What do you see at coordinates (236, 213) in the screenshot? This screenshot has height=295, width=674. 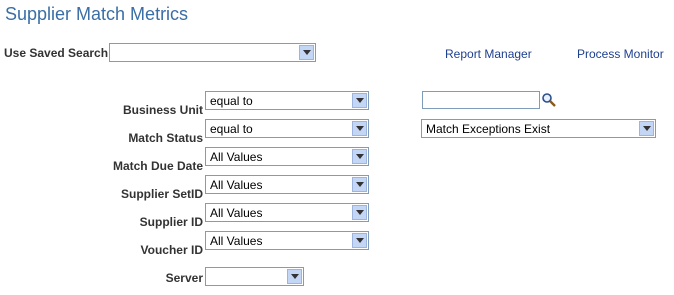 I see `supplier-id-operator-value: All Values` at bounding box center [236, 213].